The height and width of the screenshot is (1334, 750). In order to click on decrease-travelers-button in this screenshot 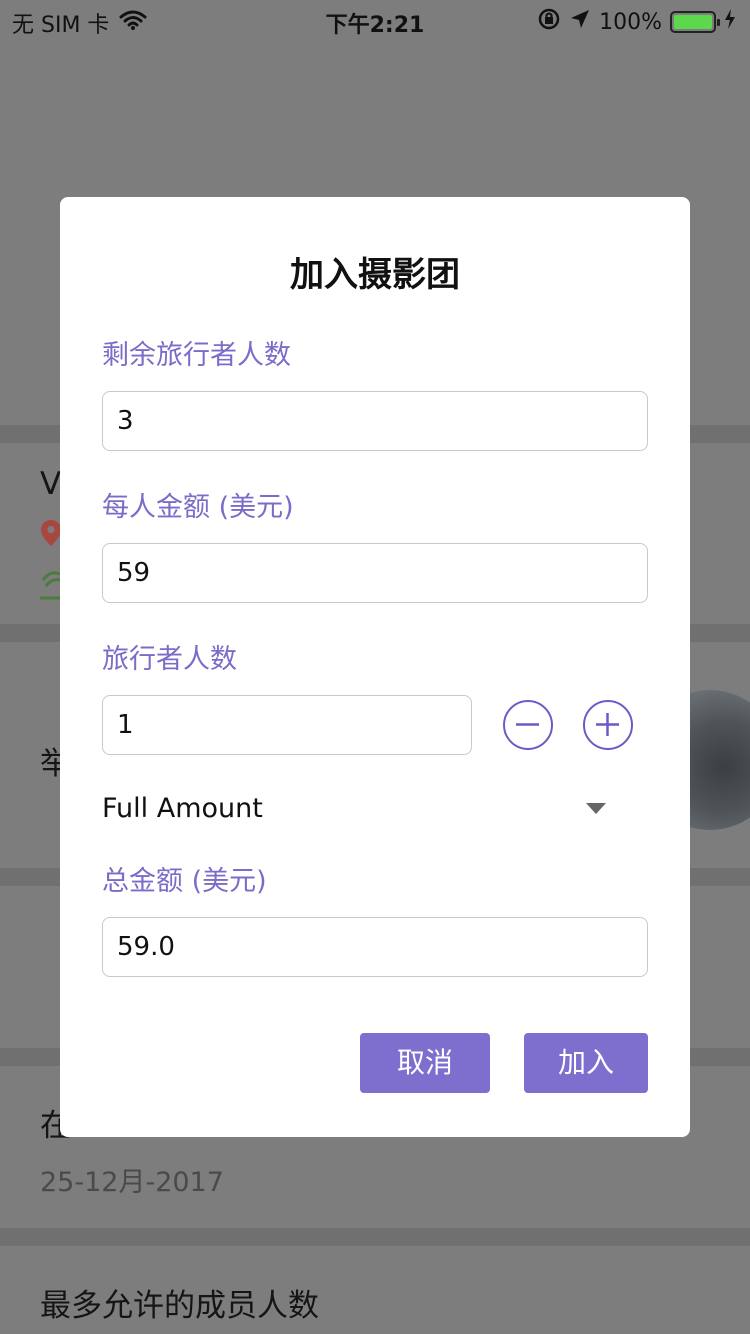, I will do `click(528, 725)`.